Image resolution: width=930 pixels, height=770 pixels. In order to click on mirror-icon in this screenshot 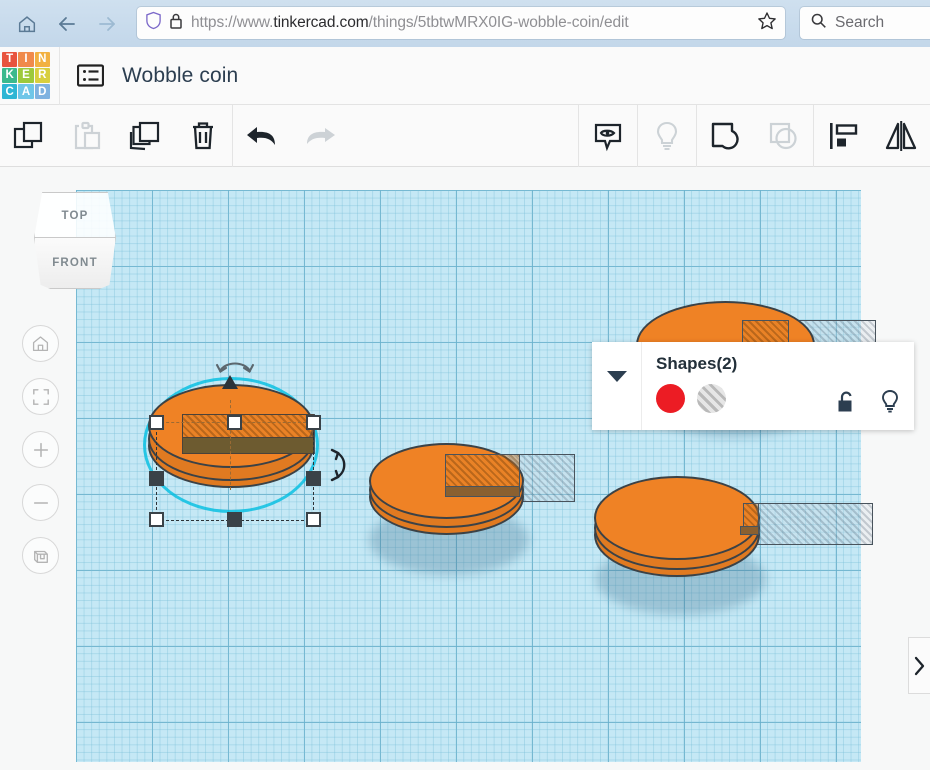, I will do `click(901, 135)`.